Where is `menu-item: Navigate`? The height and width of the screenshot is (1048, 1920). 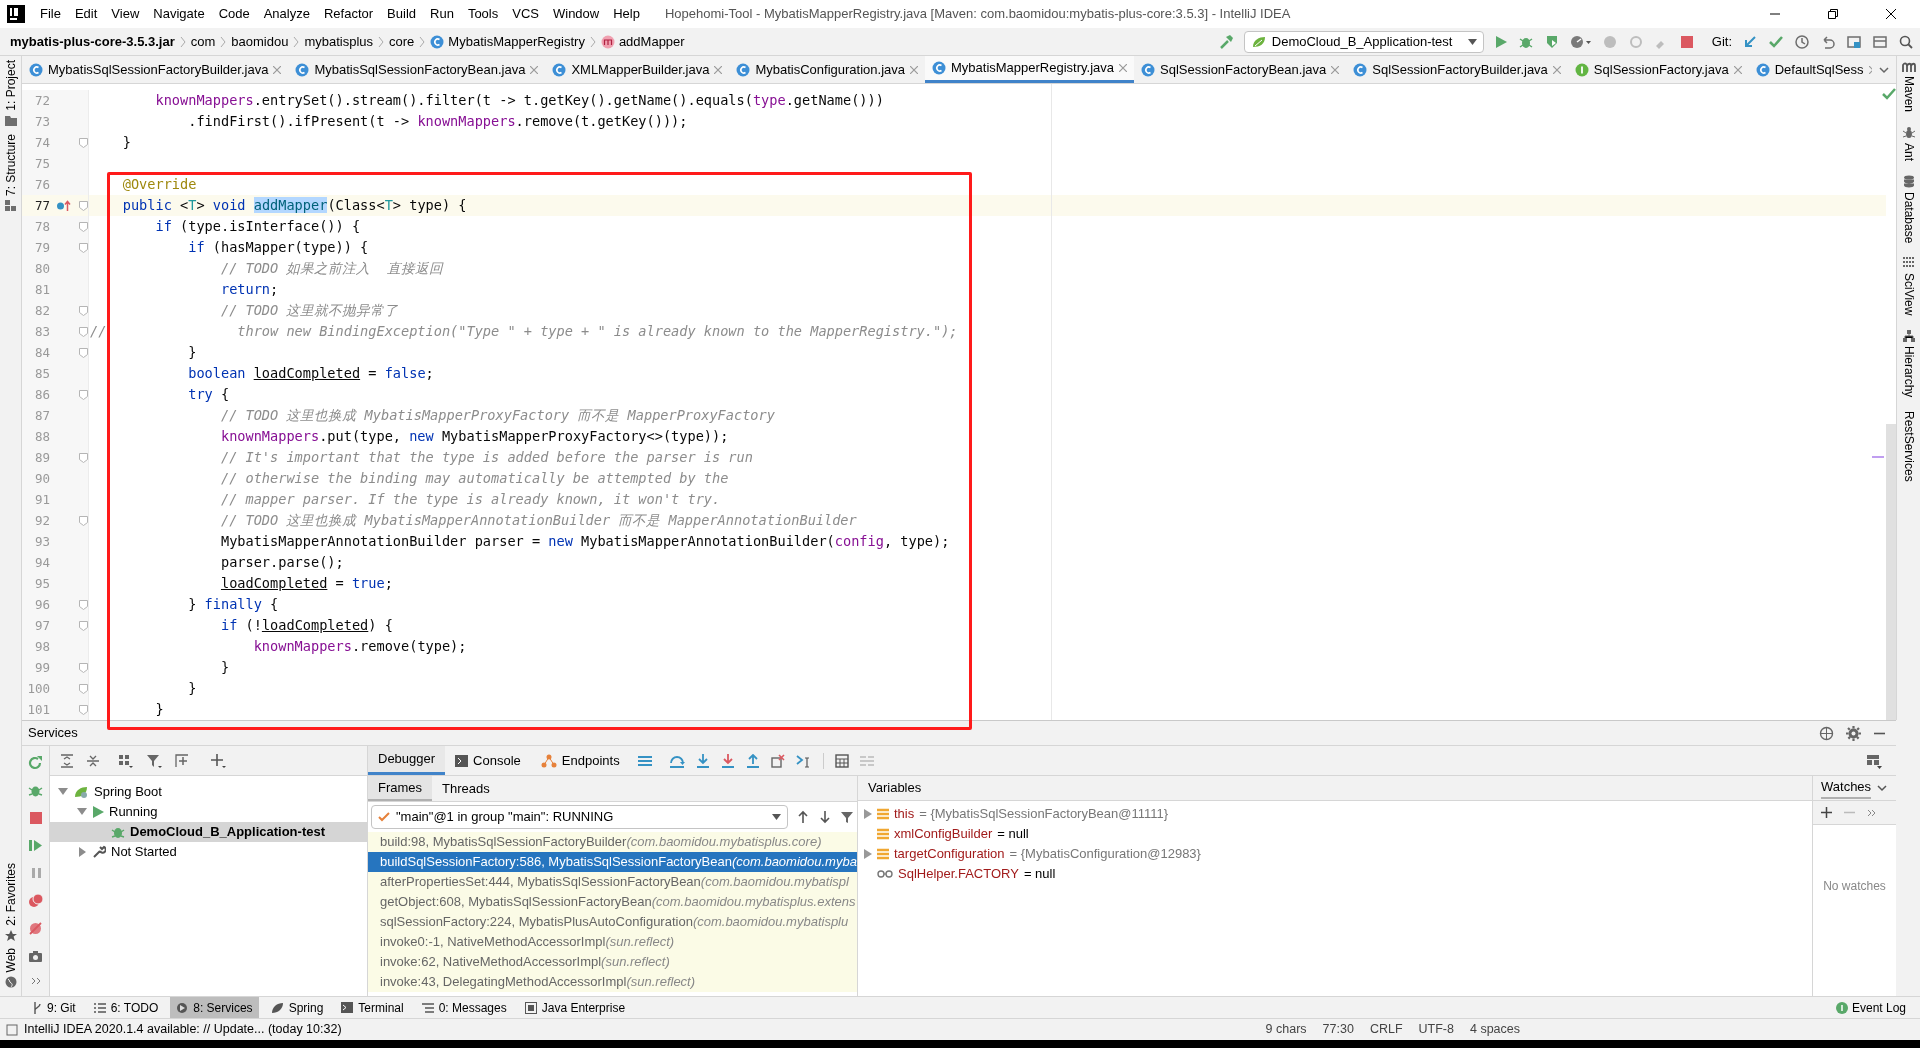 menu-item: Navigate is located at coordinates (179, 14).